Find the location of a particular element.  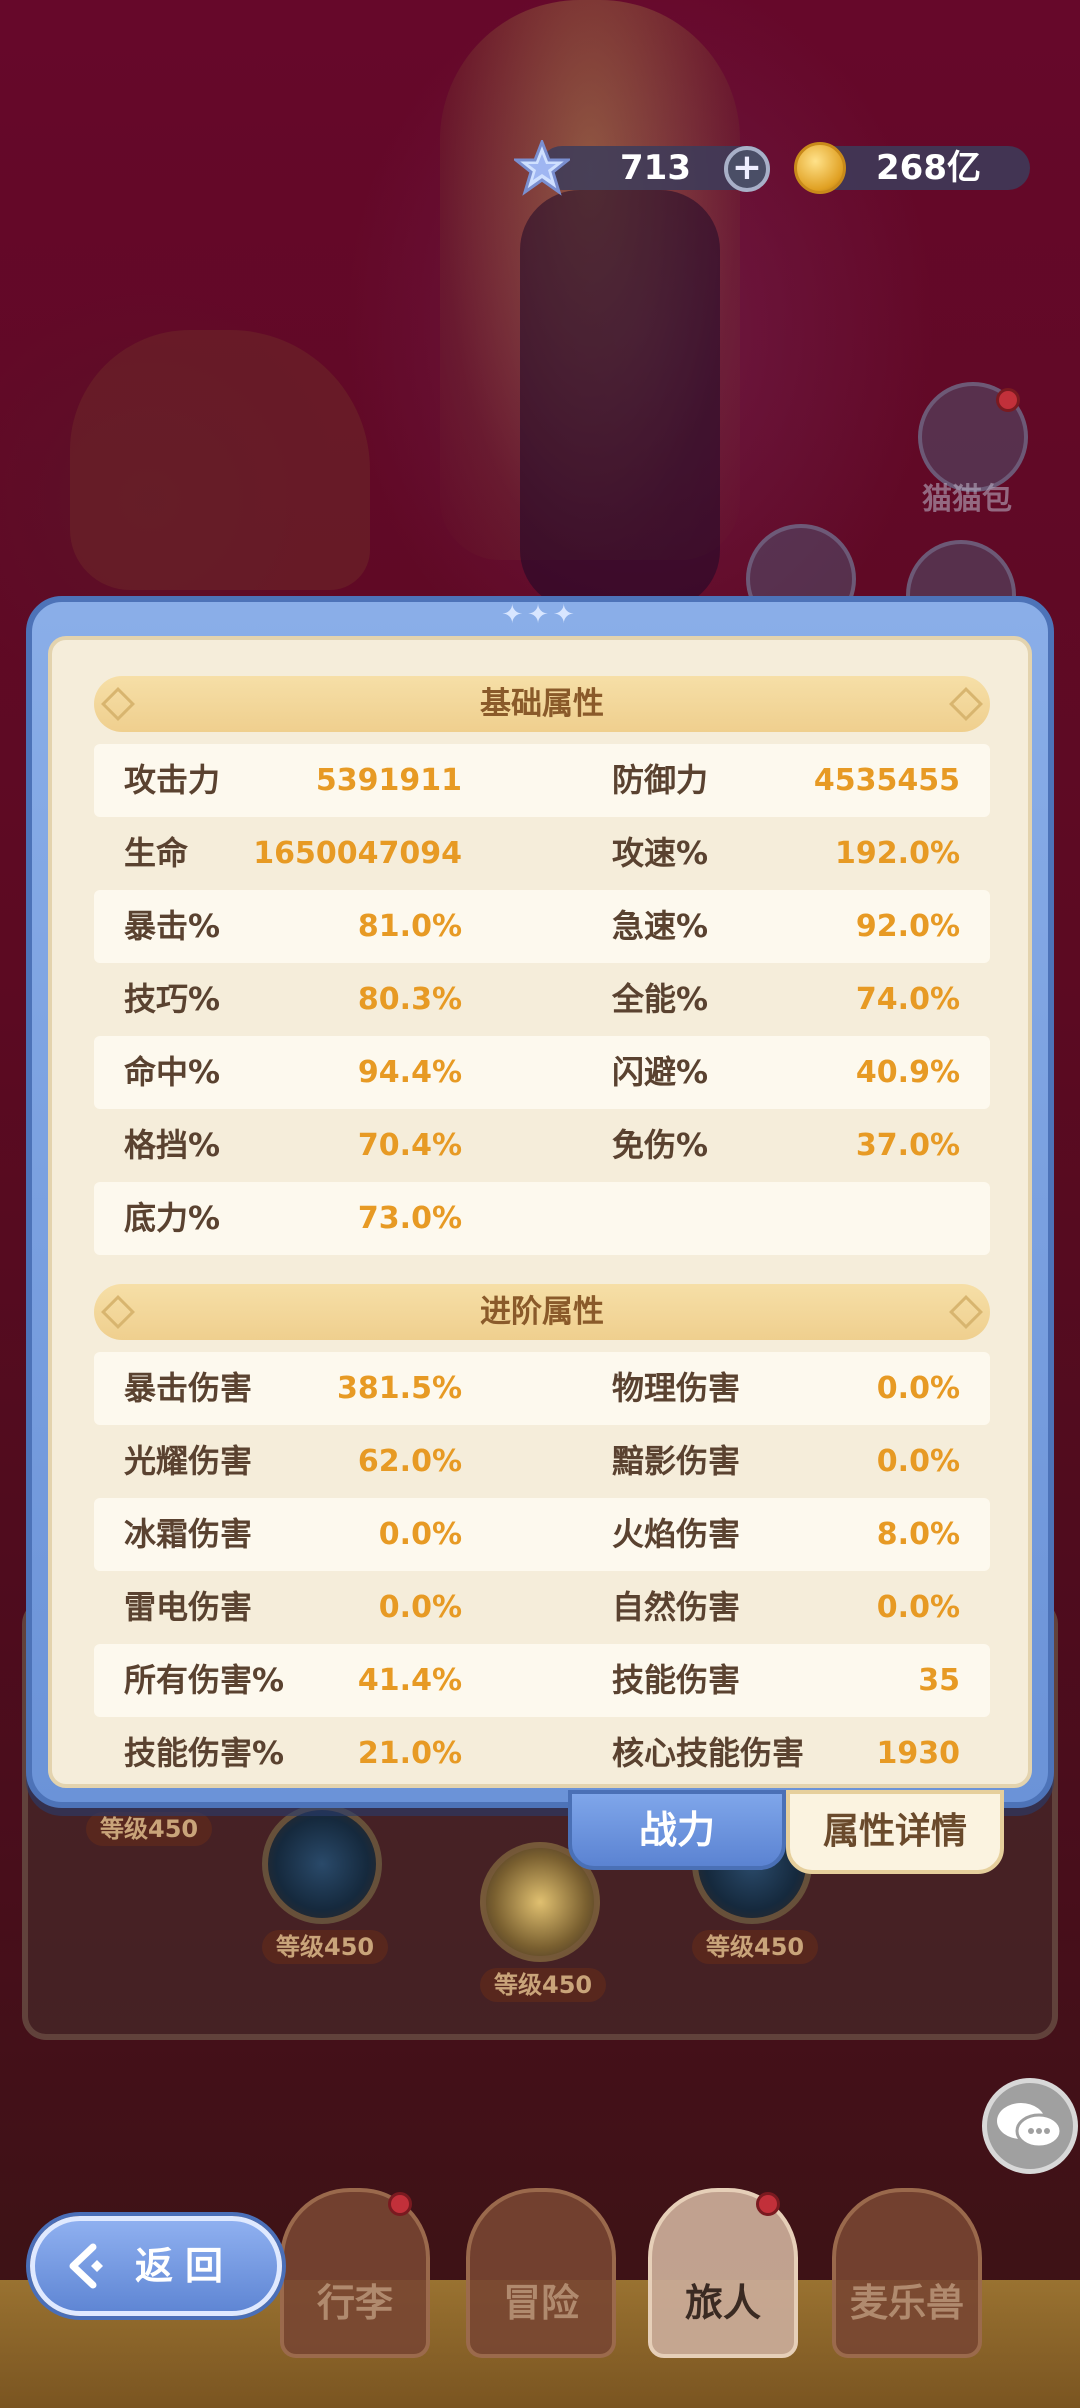

attribute-label: 黯影伤害 is located at coordinates (676, 1461).